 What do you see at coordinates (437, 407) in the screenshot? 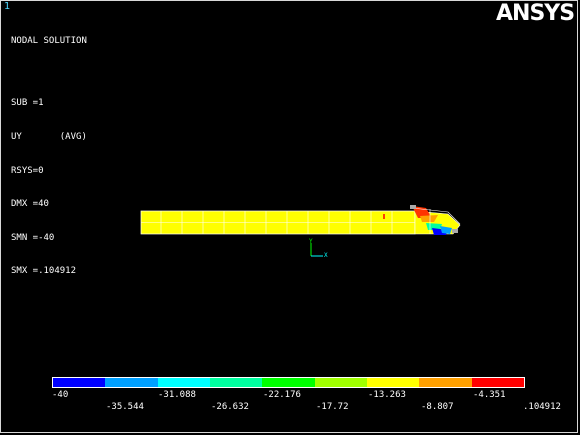
I see `legend-label-bottom-4: -8.807` at bounding box center [437, 407].